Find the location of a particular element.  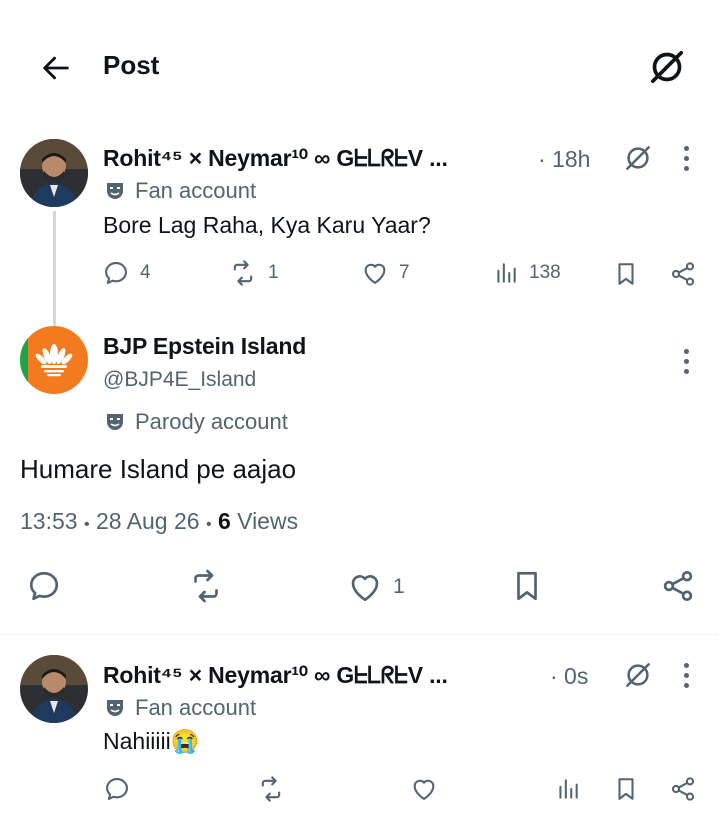

back-button is located at coordinates (56, 68).